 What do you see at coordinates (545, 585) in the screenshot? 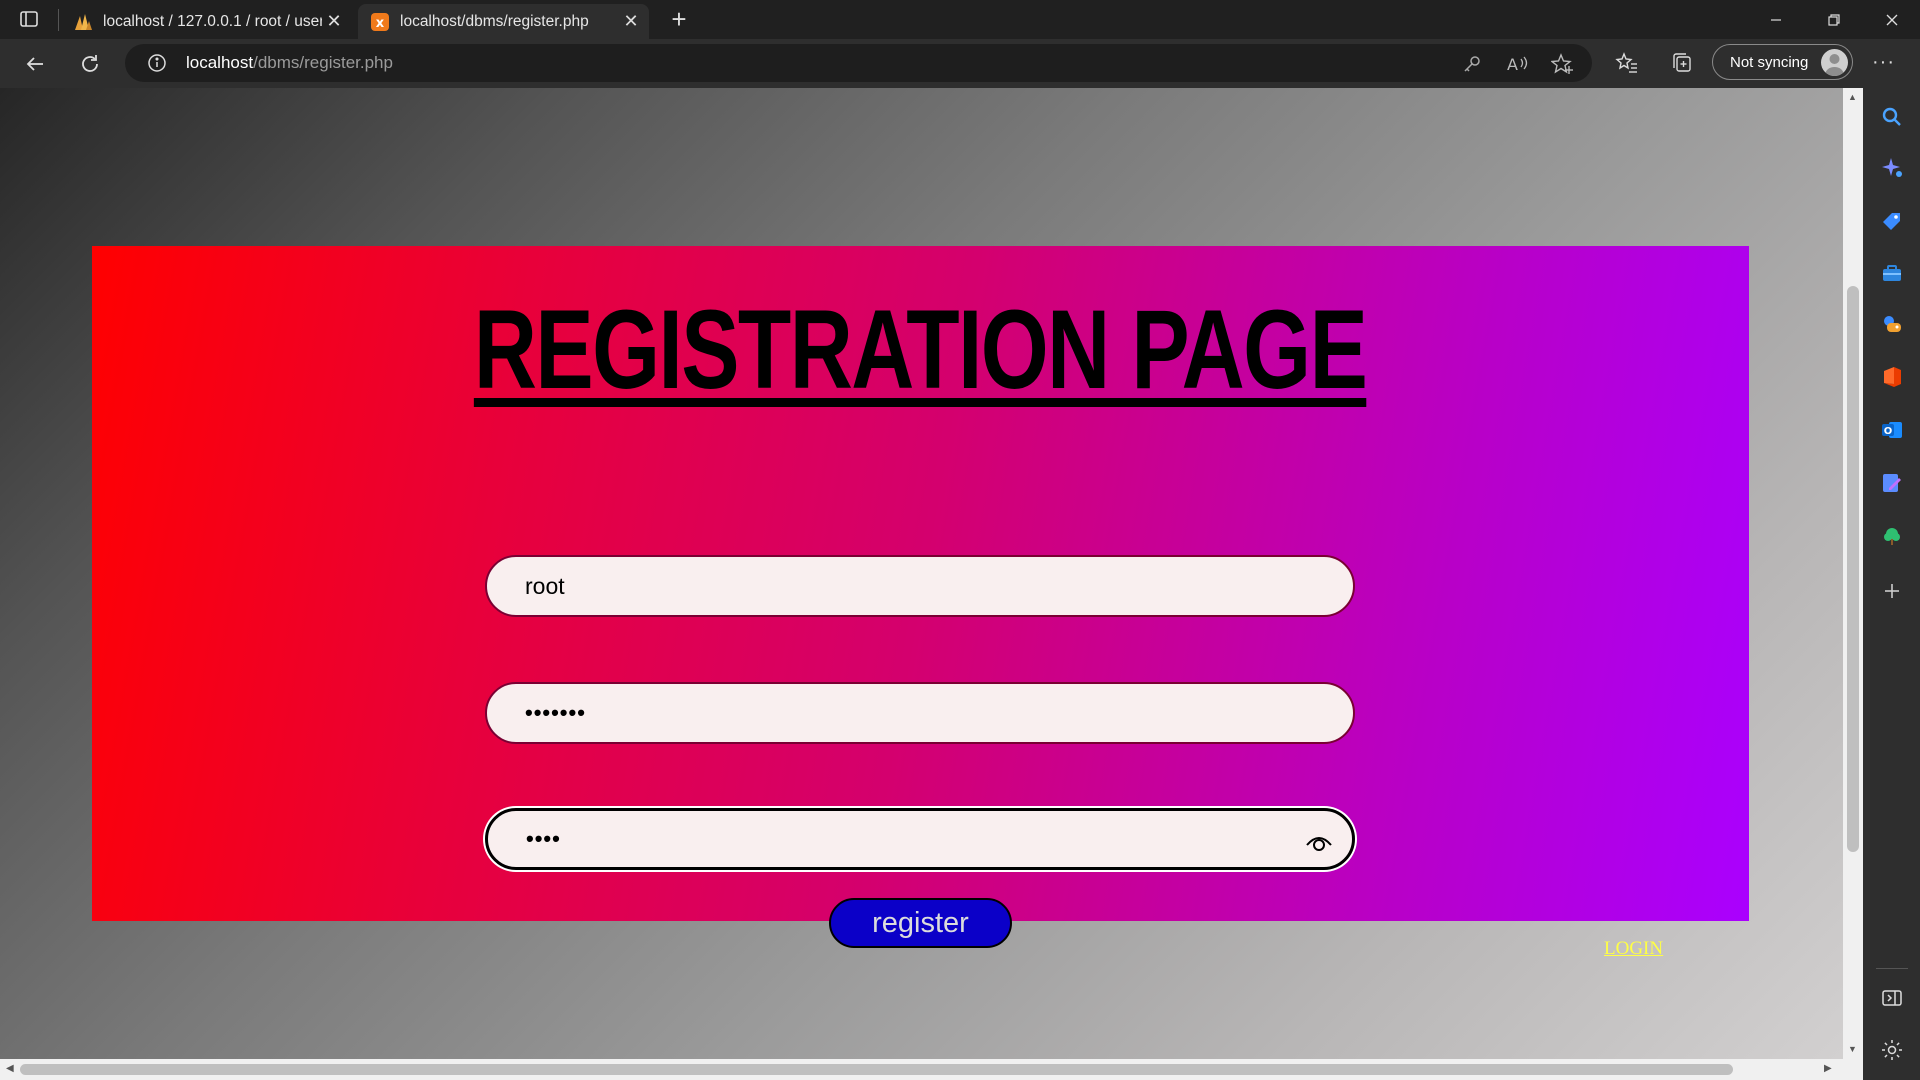
I see `username-value: root` at bounding box center [545, 585].